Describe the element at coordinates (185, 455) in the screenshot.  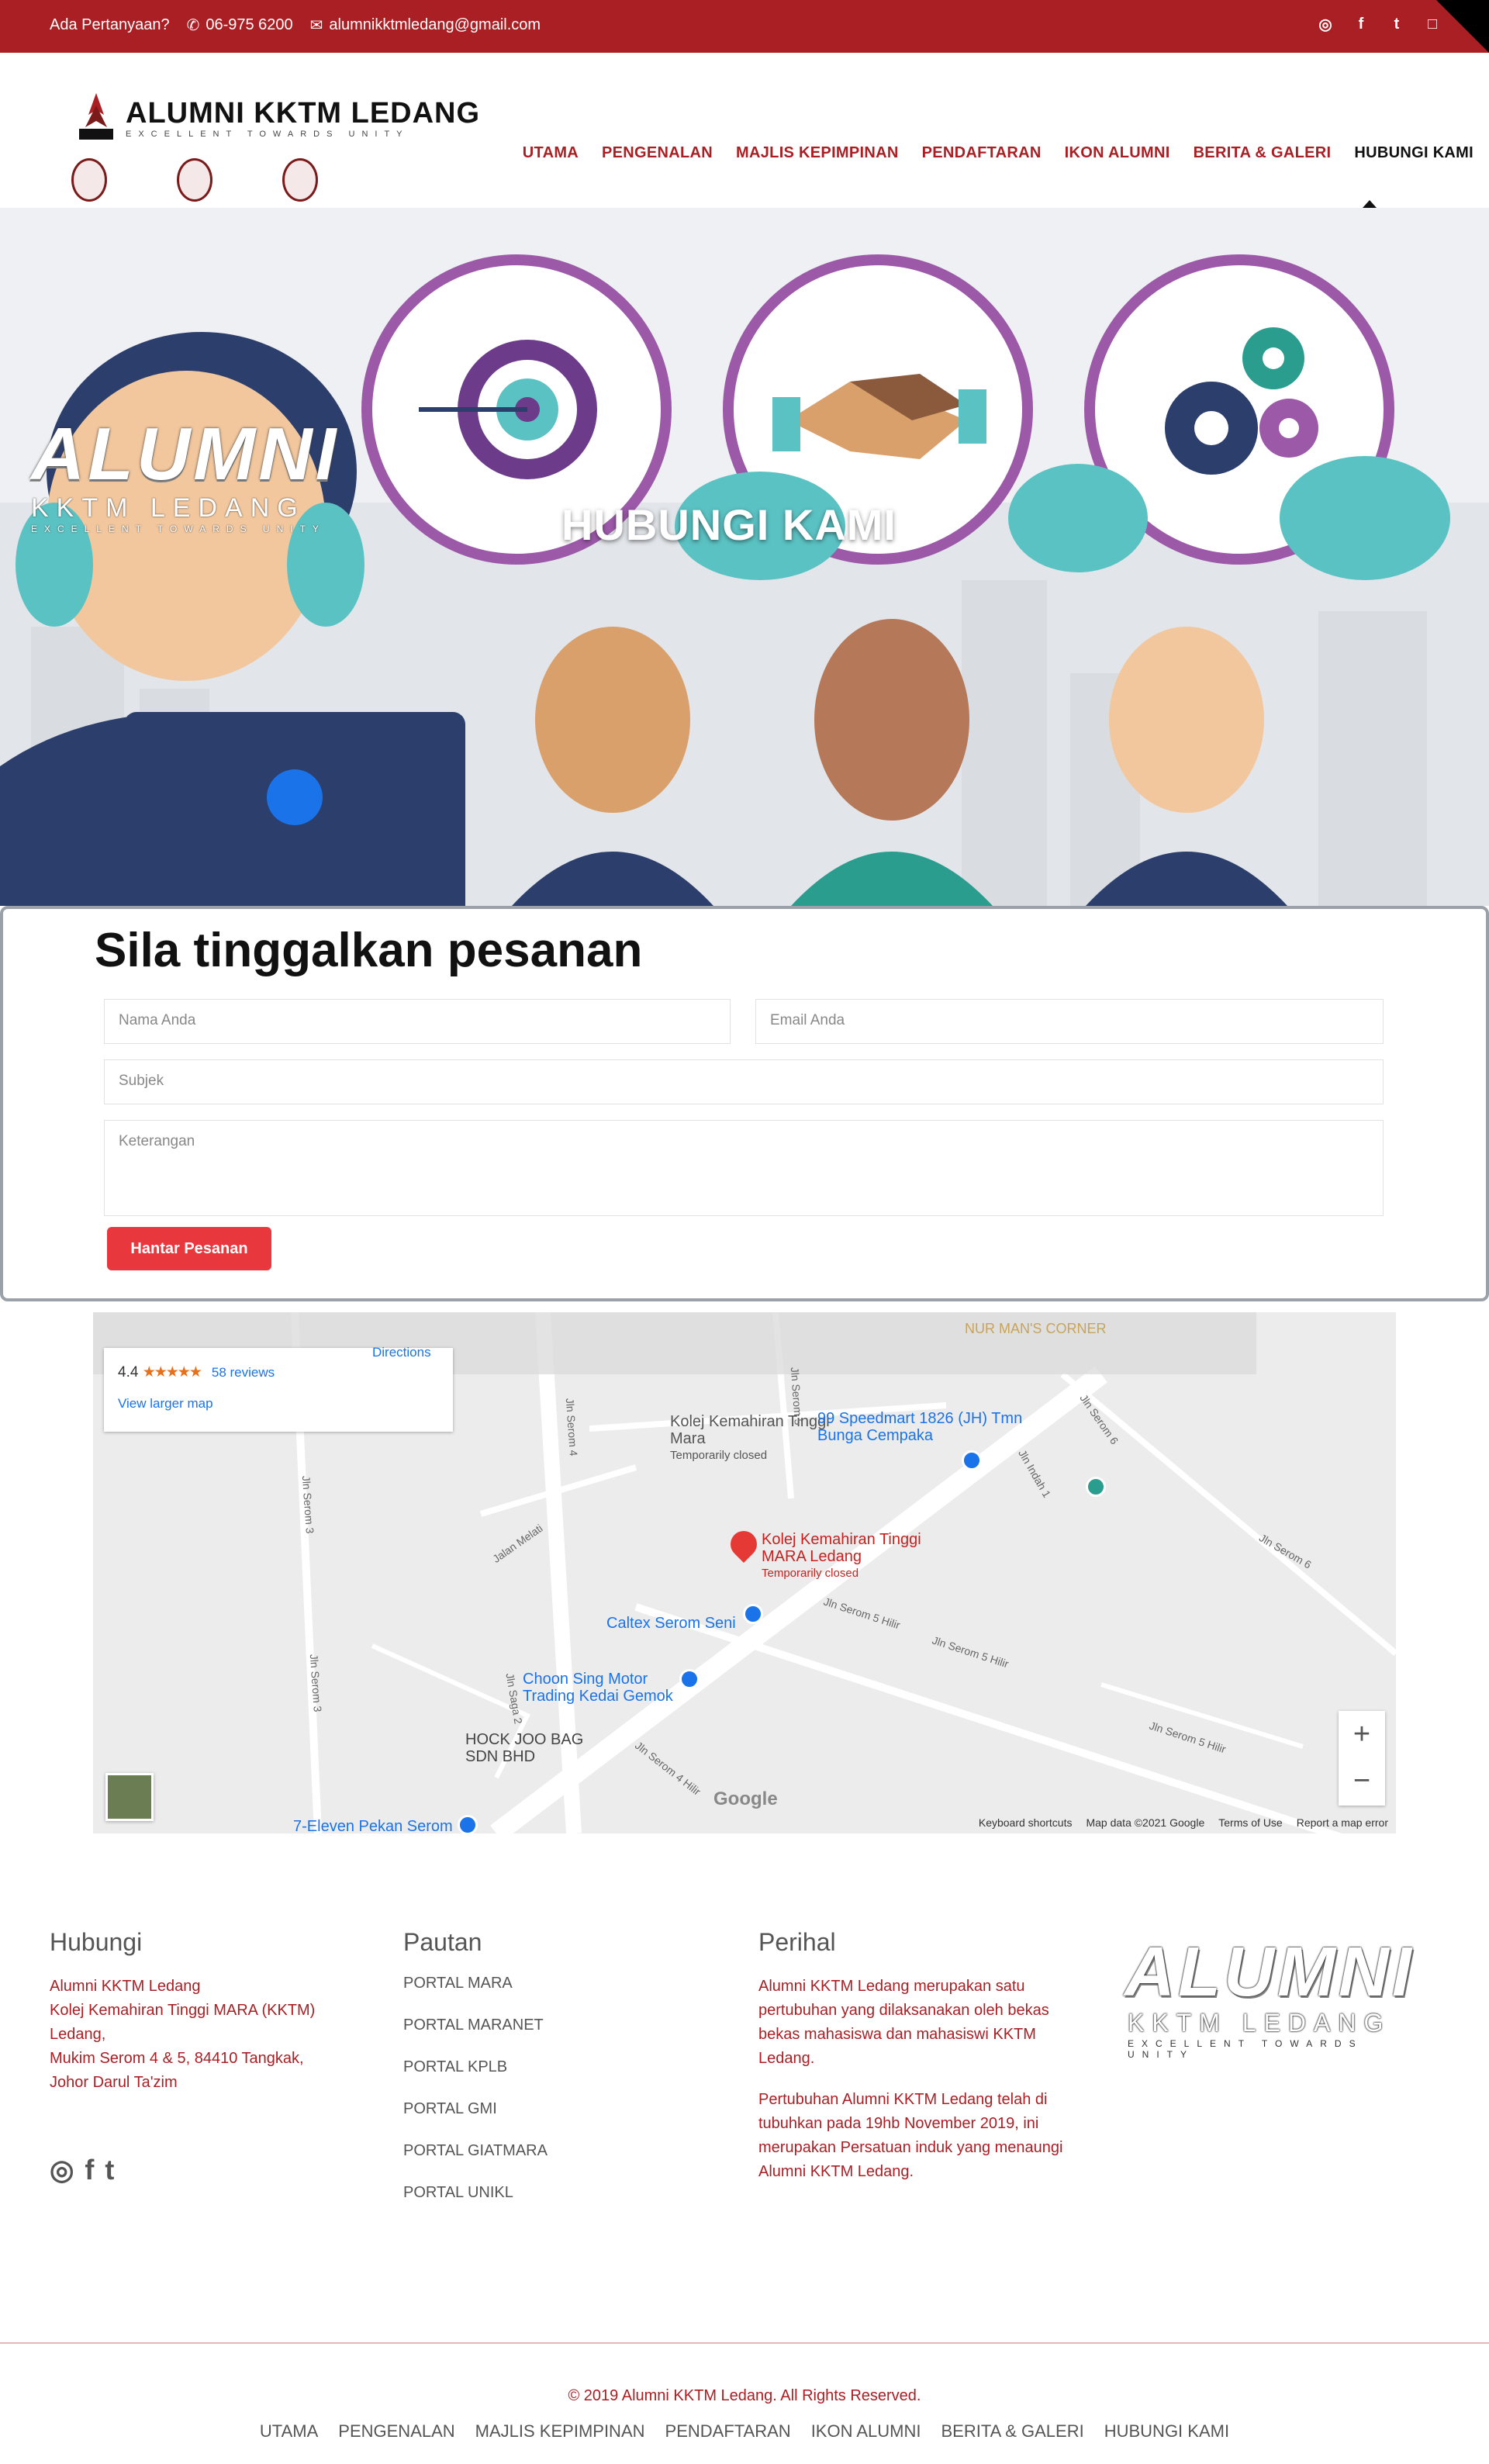
I see `overlay-big-text: ALUMNI` at that location.